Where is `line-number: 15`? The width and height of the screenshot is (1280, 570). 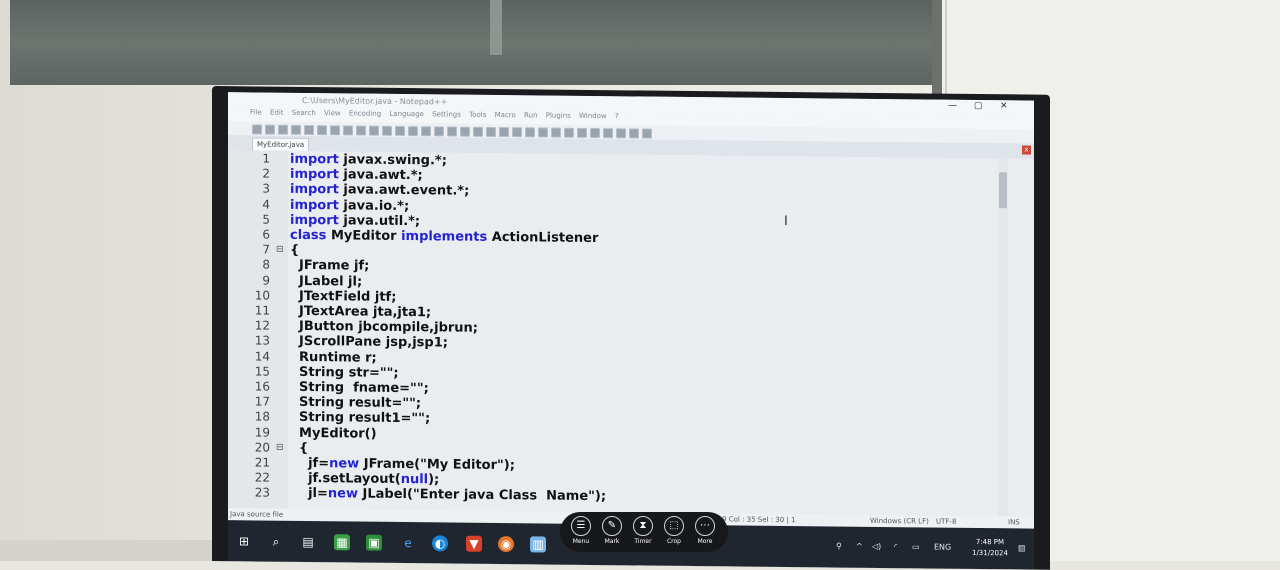
line-number: 15 is located at coordinates (262, 371).